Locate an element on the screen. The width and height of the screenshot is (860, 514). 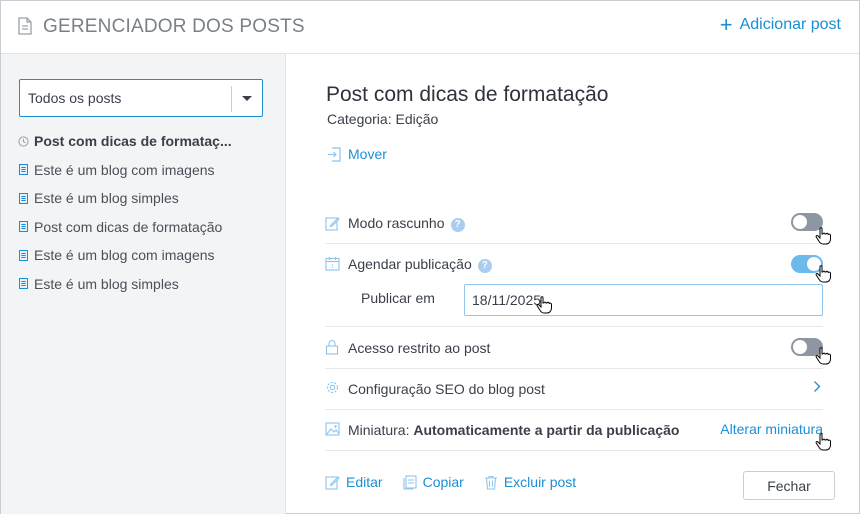
delete-post-button: Excluir post is located at coordinates (530, 482).